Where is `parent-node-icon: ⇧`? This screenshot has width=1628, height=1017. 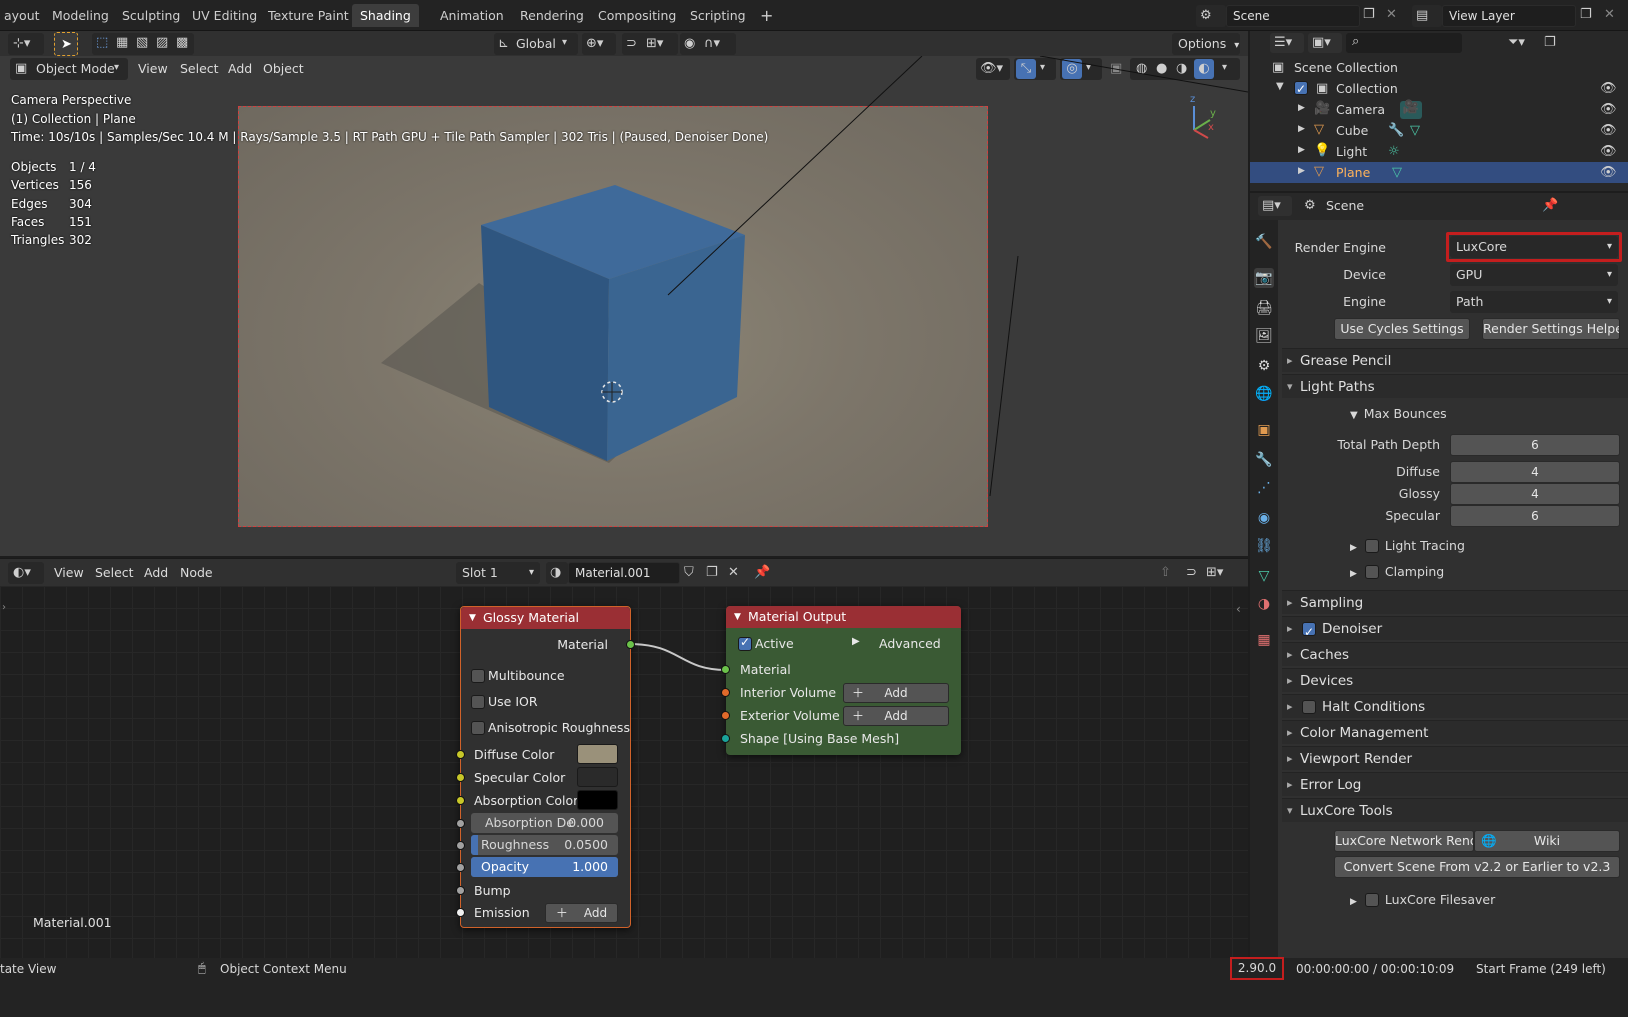 parent-node-icon: ⇧ is located at coordinates (1165, 572).